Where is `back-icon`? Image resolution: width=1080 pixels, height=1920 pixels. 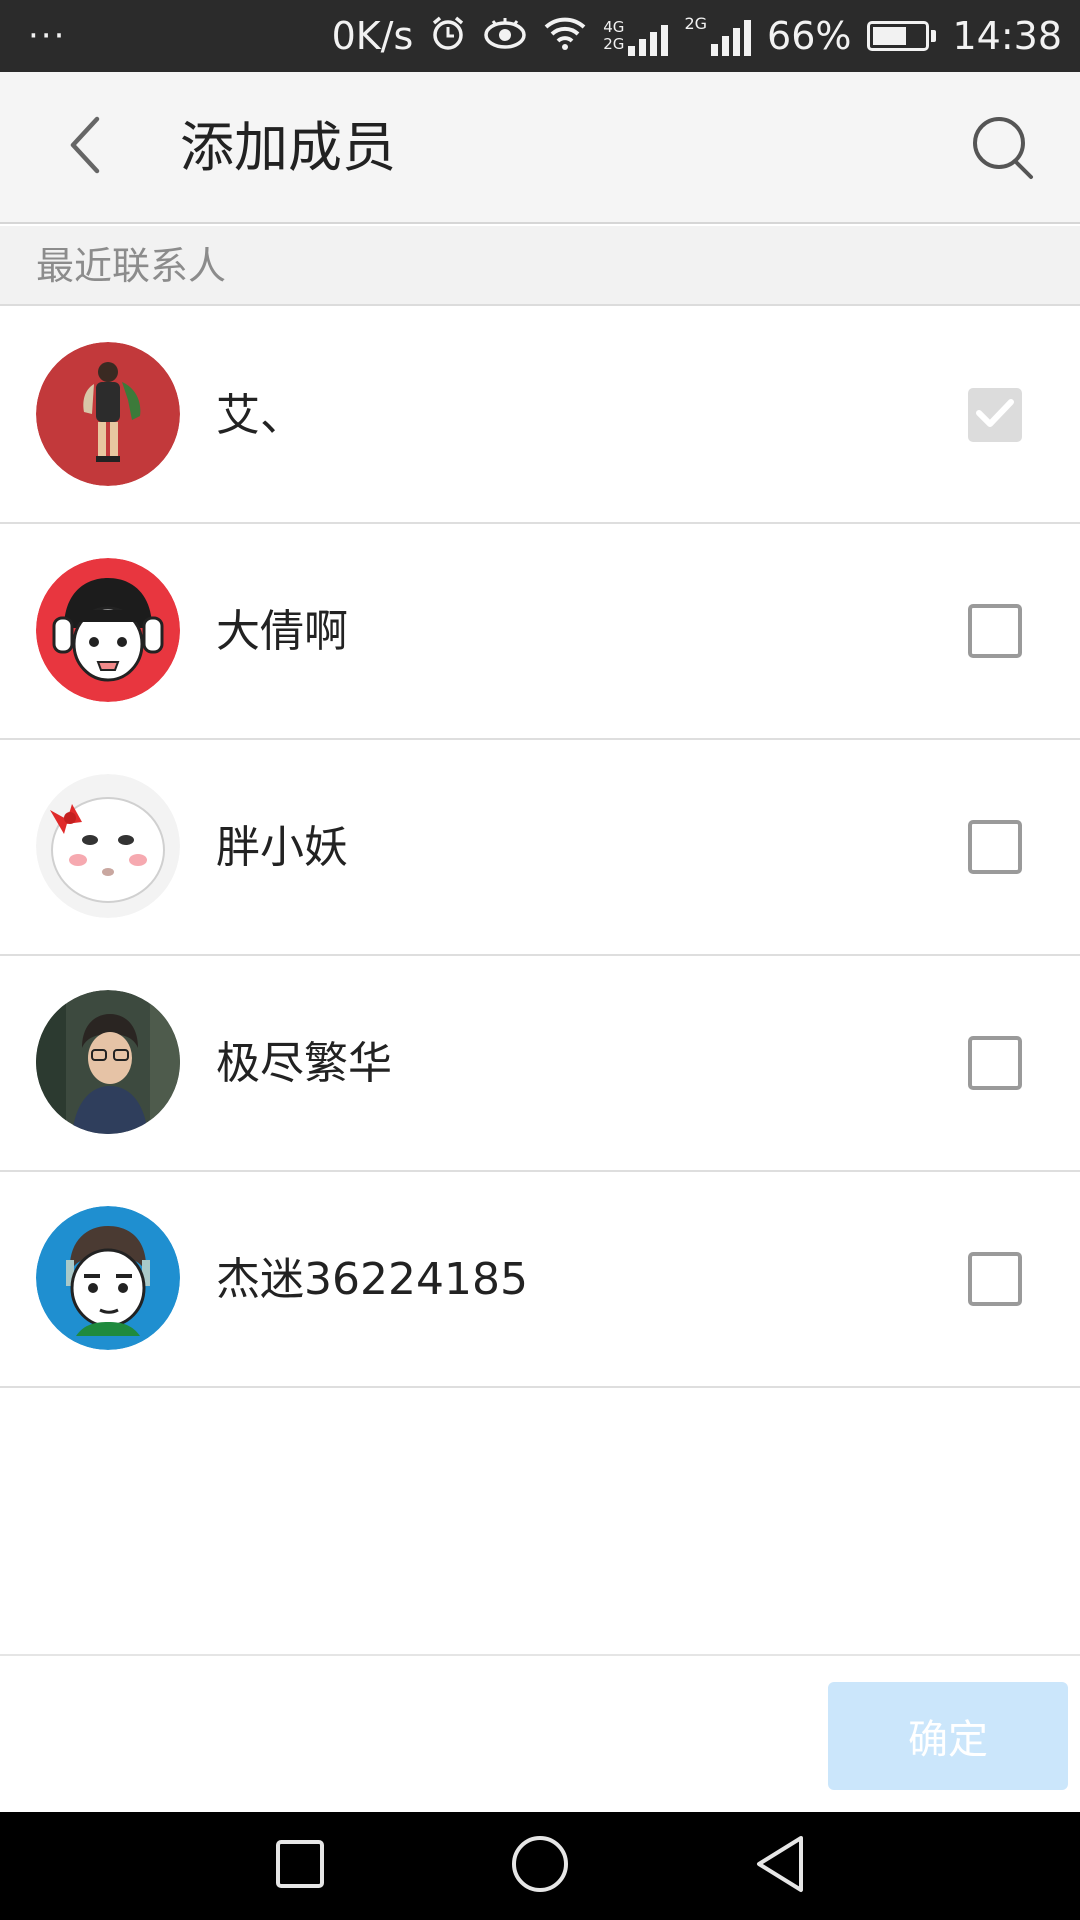
back-icon is located at coordinates (780, 1866).